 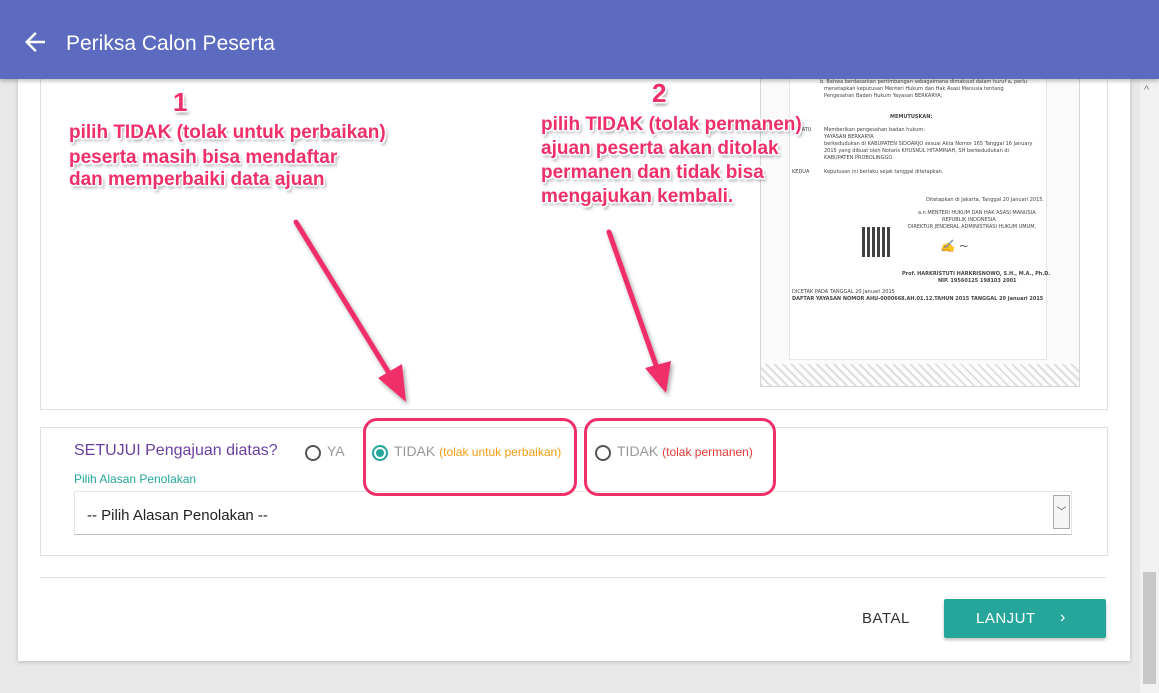 What do you see at coordinates (1149, 628) in the screenshot?
I see `scrollbar-thumb` at bounding box center [1149, 628].